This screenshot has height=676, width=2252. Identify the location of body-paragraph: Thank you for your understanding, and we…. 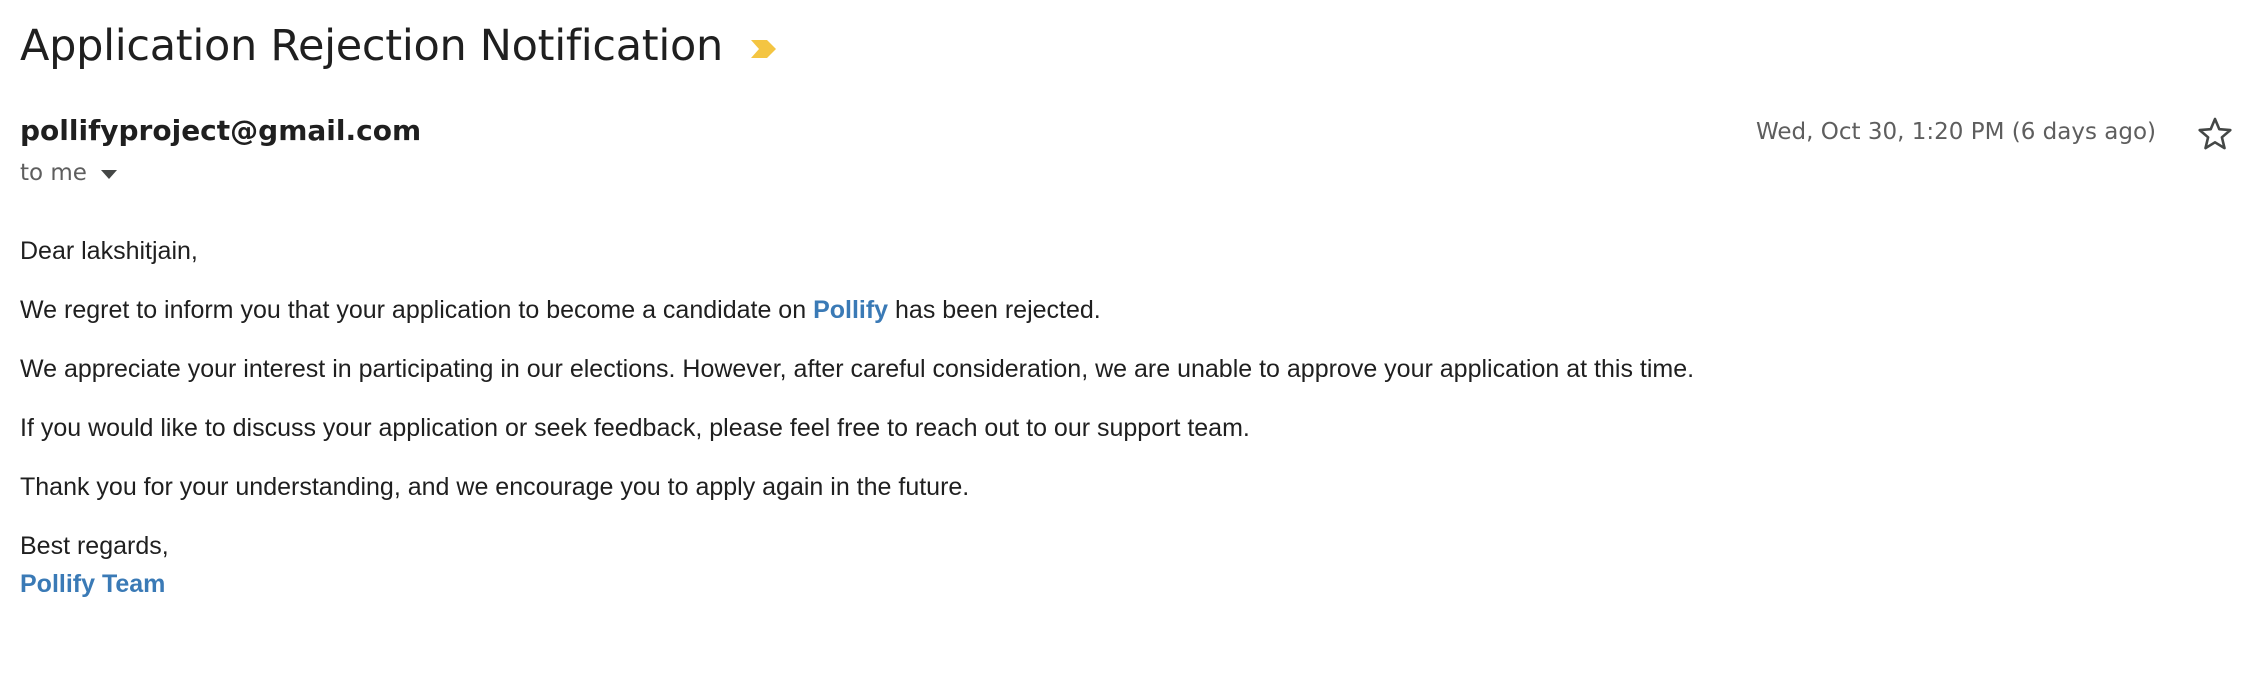
(495, 487).